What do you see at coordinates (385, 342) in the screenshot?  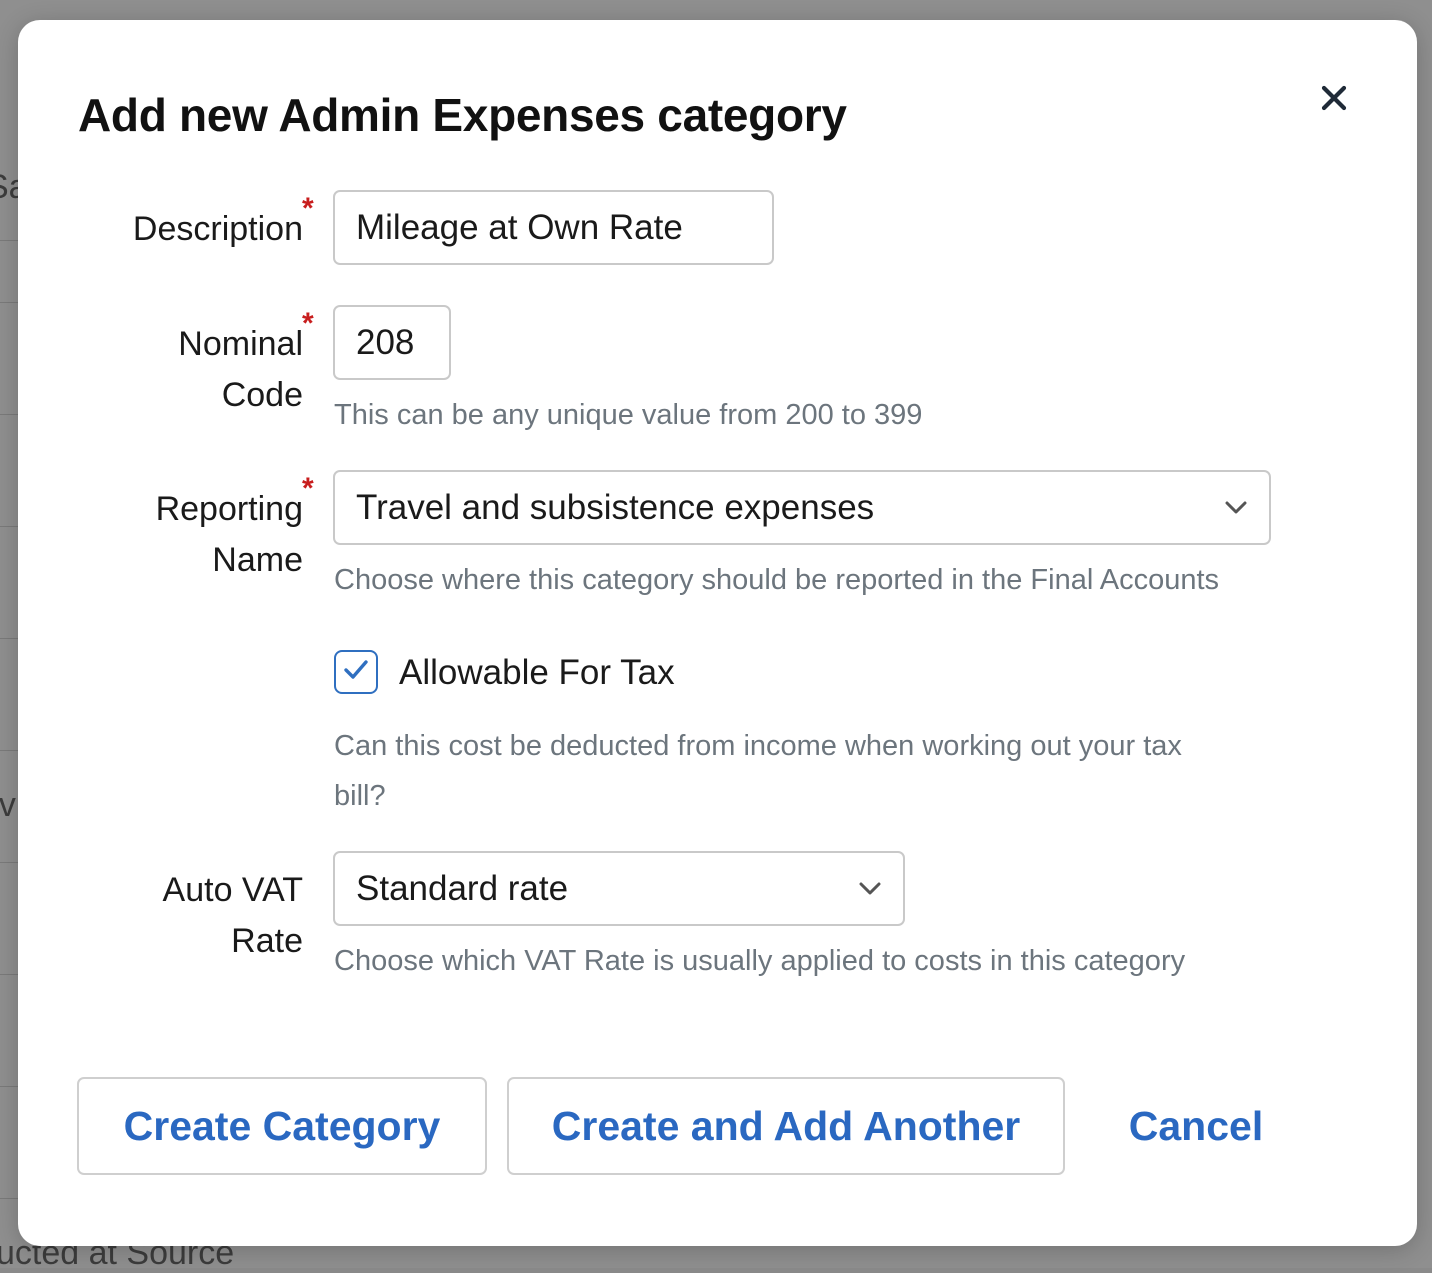 I see `nominal-code-value: 208` at bounding box center [385, 342].